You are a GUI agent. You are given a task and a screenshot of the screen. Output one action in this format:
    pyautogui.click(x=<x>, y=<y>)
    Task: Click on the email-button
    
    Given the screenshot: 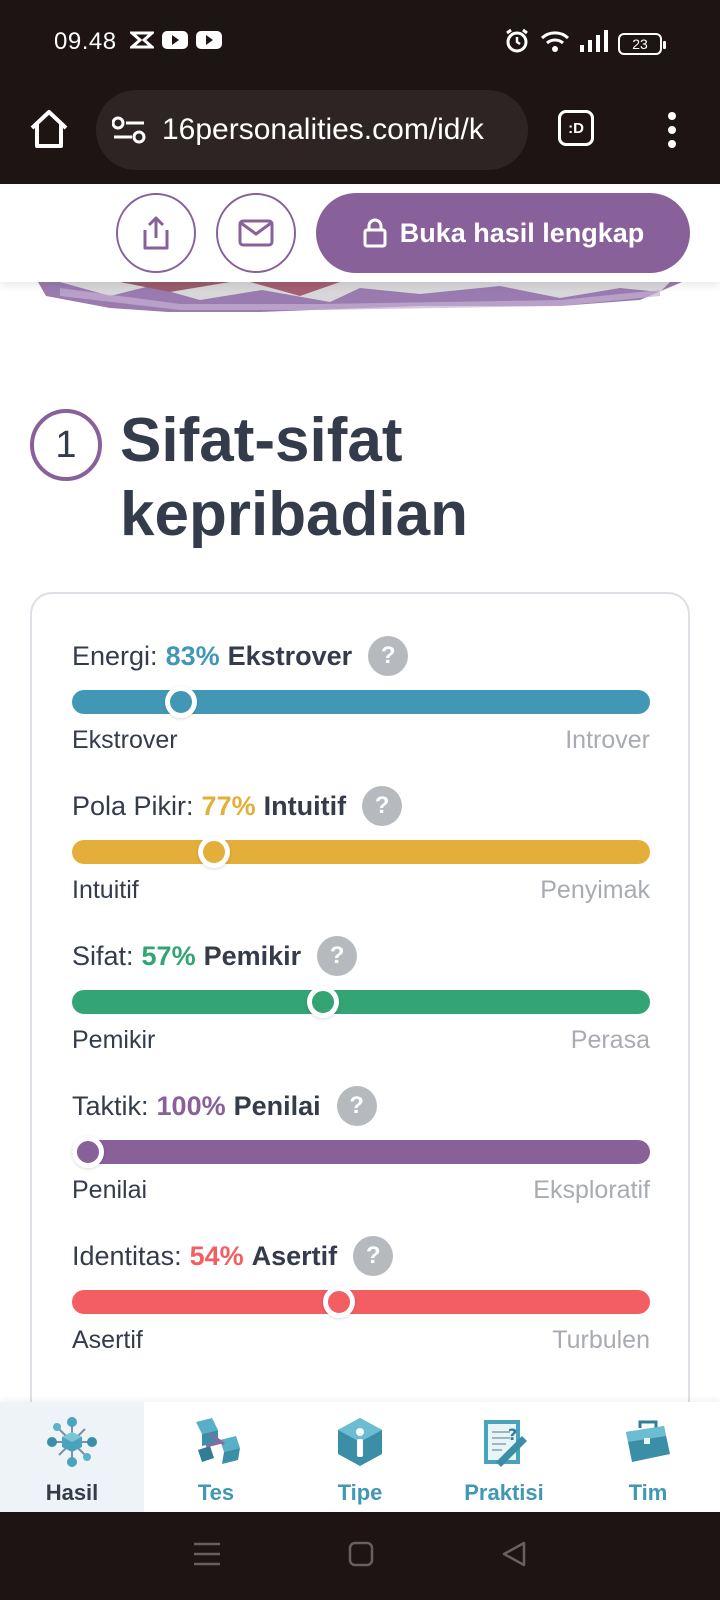 What is the action you would take?
    pyautogui.click(x=256, y=233)
    